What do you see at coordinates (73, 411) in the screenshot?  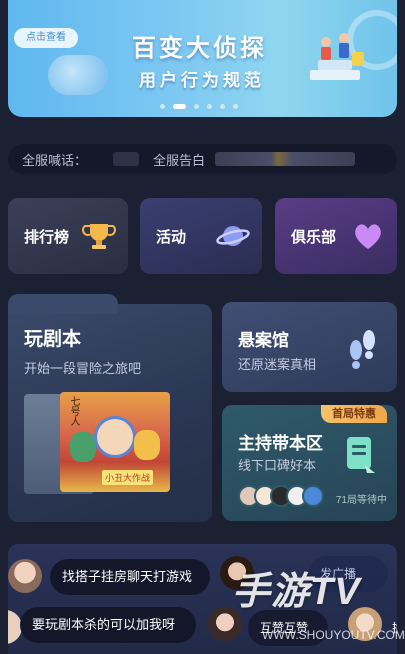 I see `poster-vertical-title: 七号人` at bounding box center [73, 411].